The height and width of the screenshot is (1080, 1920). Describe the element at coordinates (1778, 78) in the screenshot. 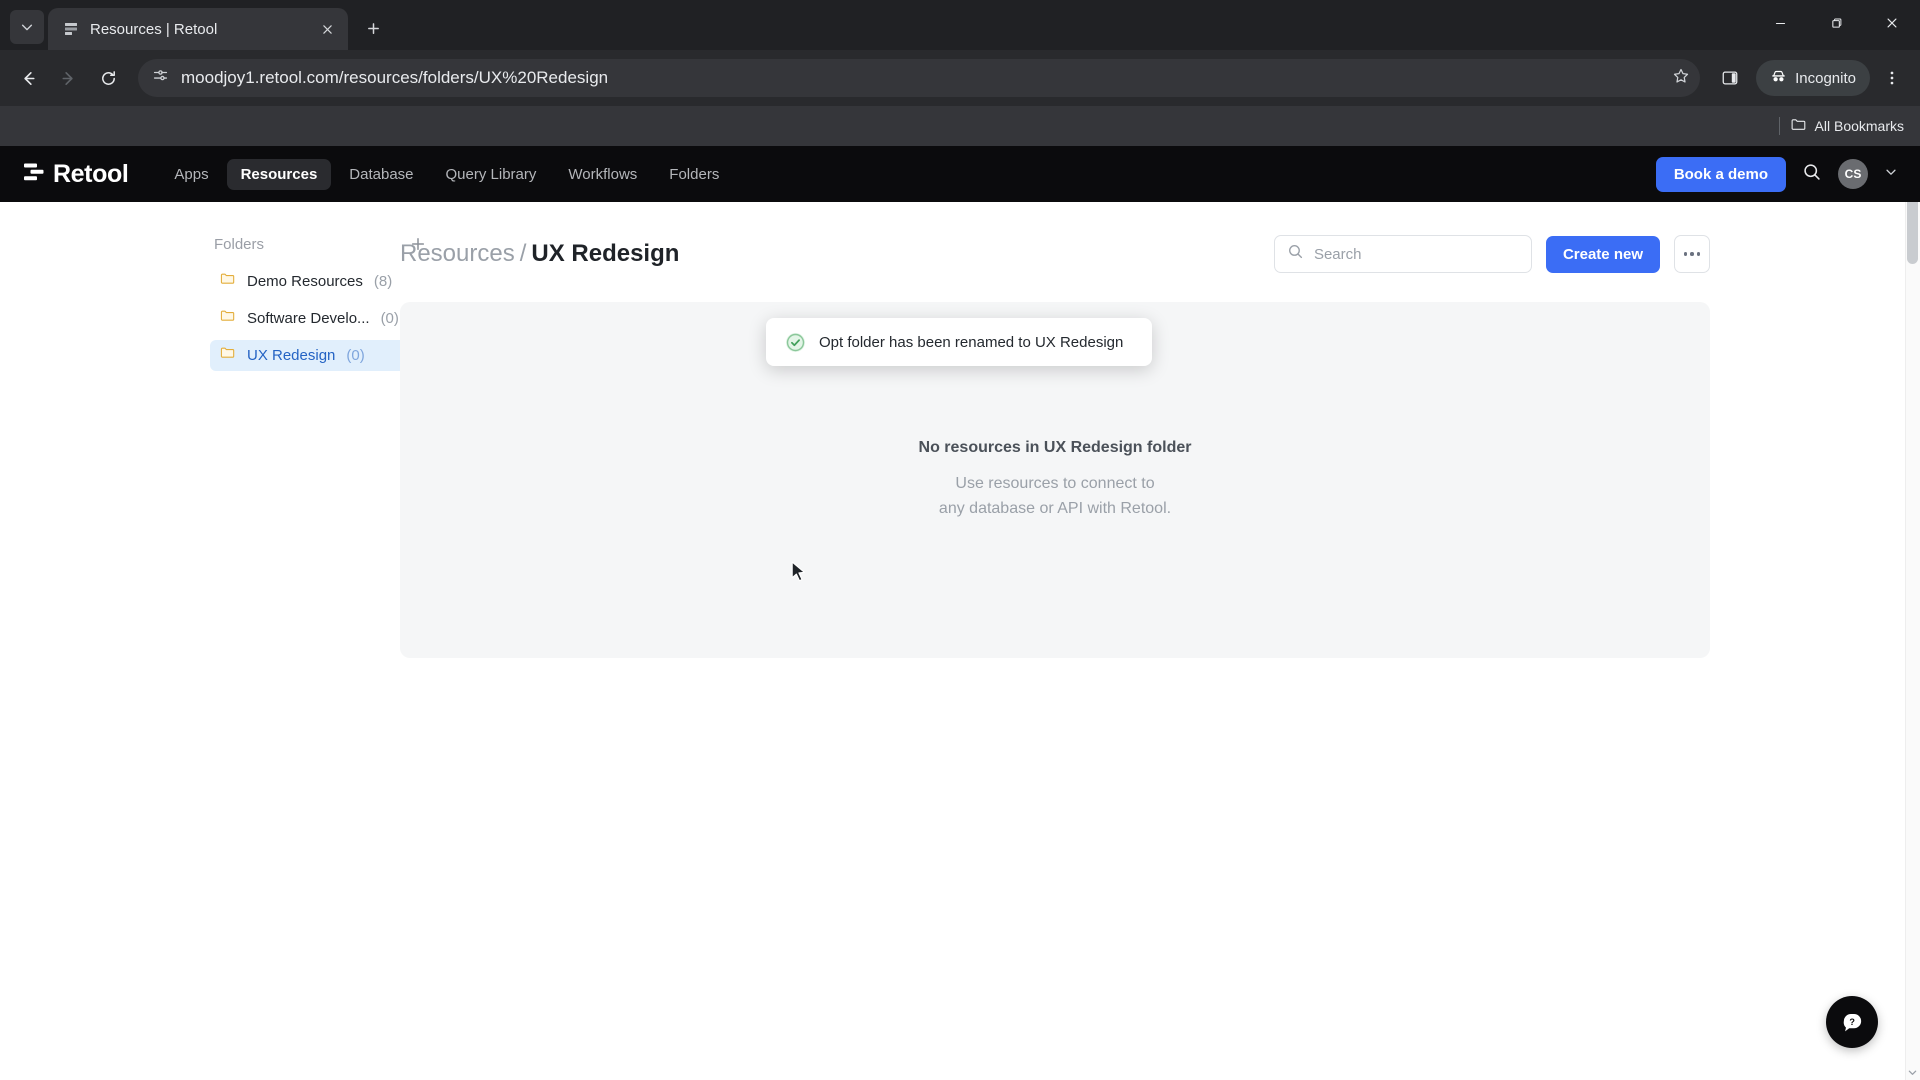

I see `incognito-icon` at that location.